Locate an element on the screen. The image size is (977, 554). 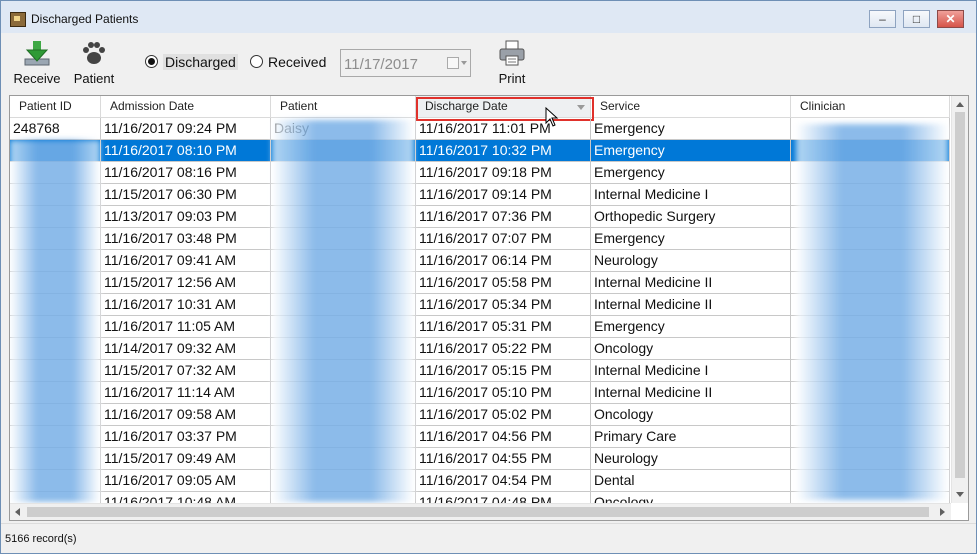
date-picker: 11/17/2017 is located at coordinates (405, 63).